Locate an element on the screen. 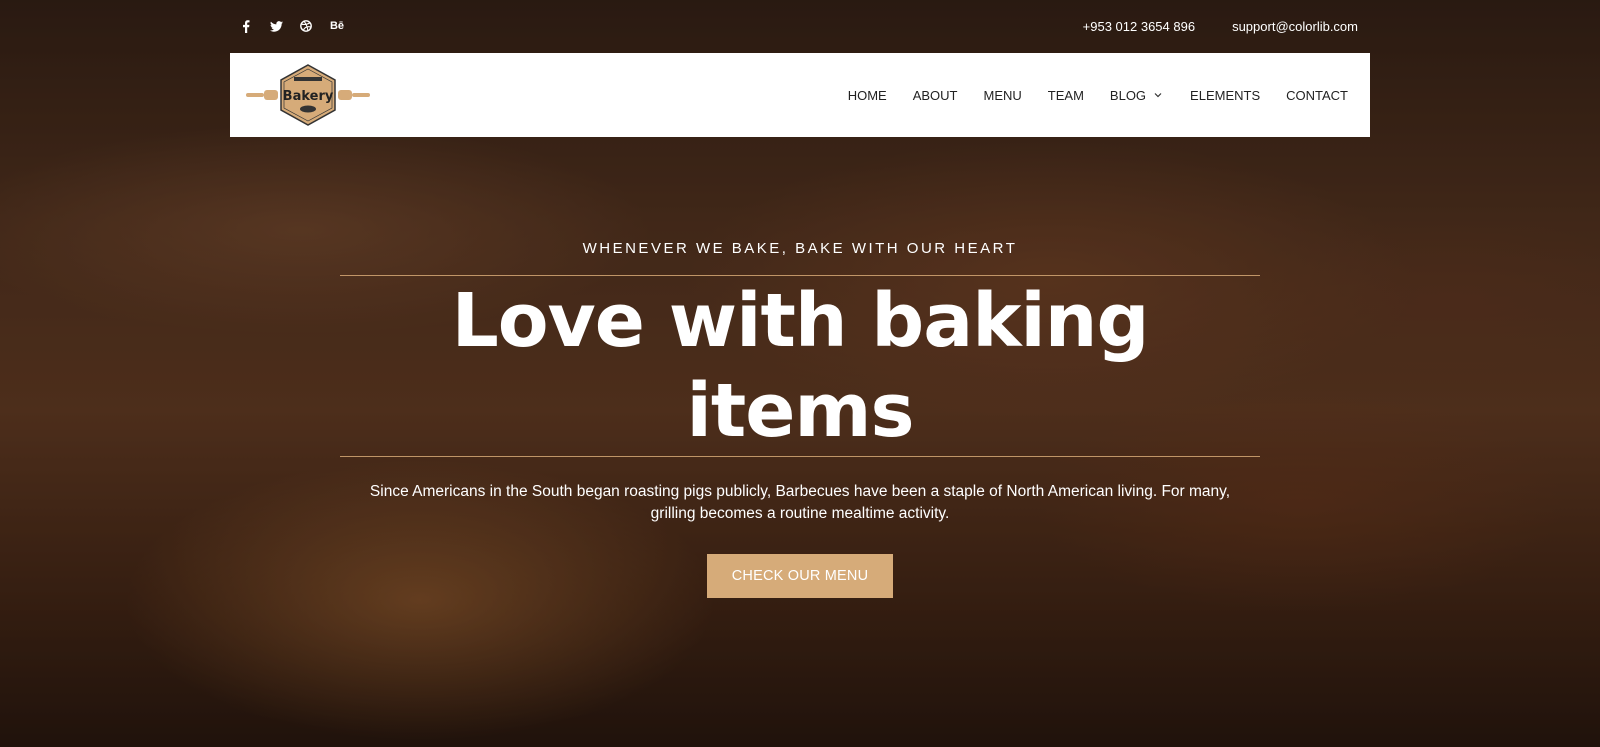 The image size is (1600, 747). logo-text: Bakery is located at coordinates (308, 96).